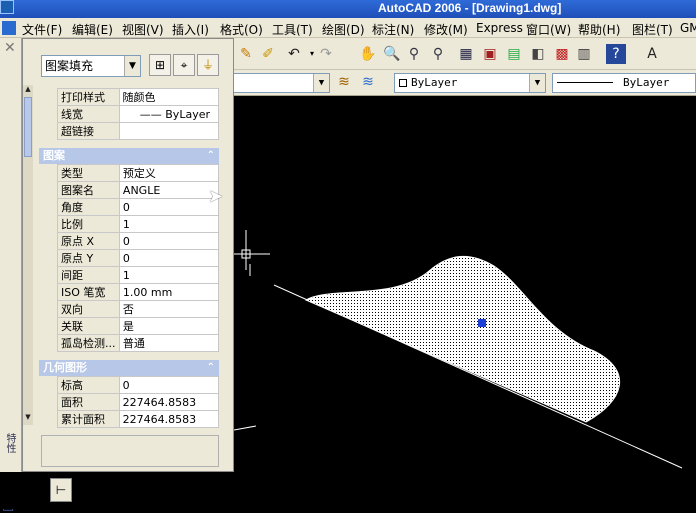 The width and height of the screenshot is (696, 513). I want to click on menu-insert: 插入(I), so click(190, 29).